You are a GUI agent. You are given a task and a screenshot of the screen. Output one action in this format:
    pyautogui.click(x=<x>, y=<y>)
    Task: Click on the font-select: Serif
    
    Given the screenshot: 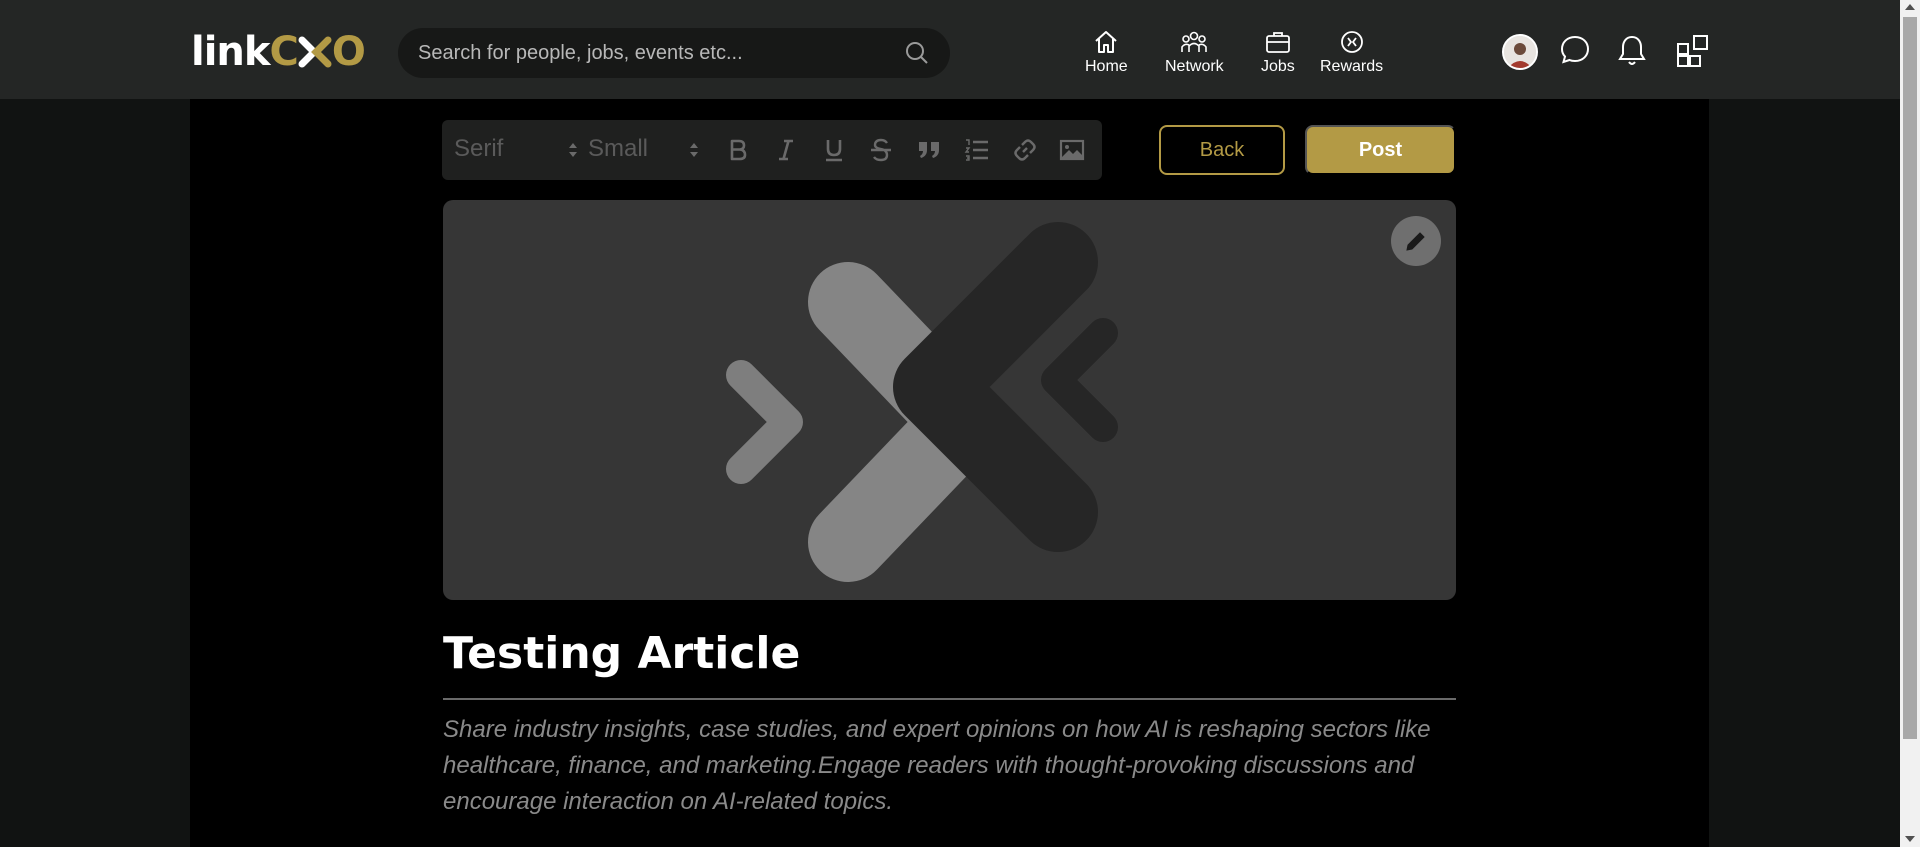 What is the action you would take?
    pyautogui.click(x=478, y=149)
    